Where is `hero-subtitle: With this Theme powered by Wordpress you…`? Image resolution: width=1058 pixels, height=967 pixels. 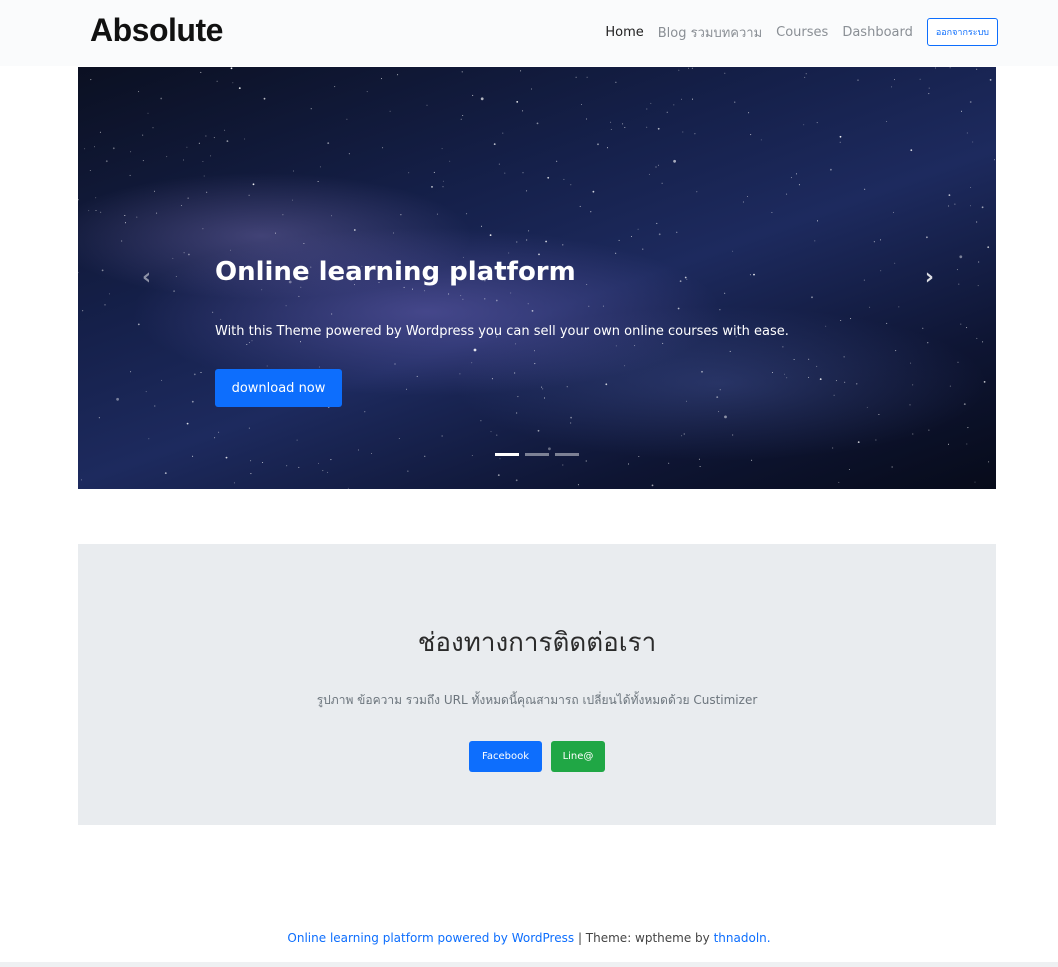
hero-subtitle: With this Theme powered by Wordpress you… is located at coordinates (502, 331).